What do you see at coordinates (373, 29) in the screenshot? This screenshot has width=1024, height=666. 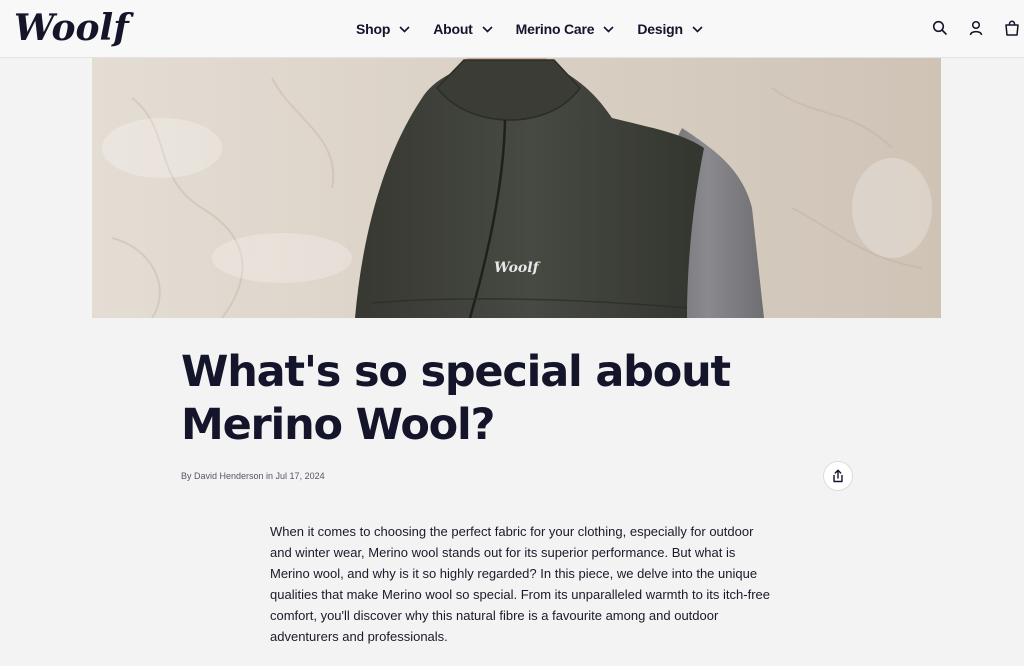 I see `nav-label: Shop` at bounding box center [373, 29].